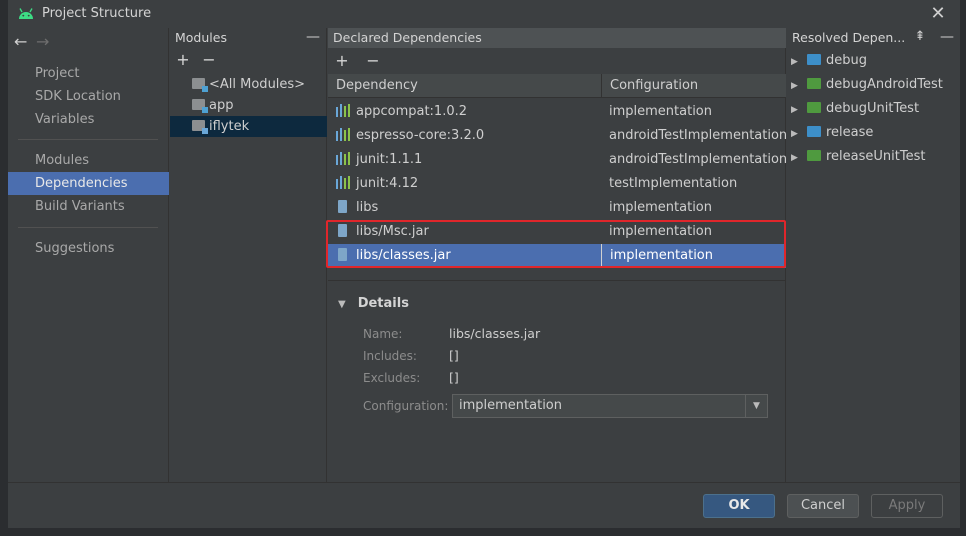  Describe the element at coordinates (756, 406) in the screenshot. I see `dropdown-arrow-icon: ▼` at that location.